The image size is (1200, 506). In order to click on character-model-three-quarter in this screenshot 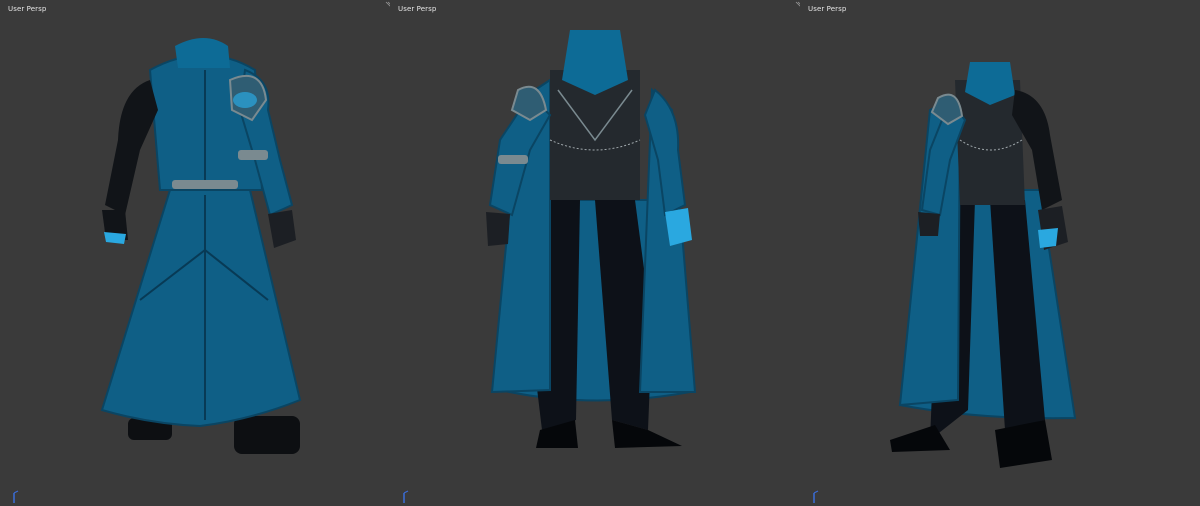, I will do `click(983, 265)`.